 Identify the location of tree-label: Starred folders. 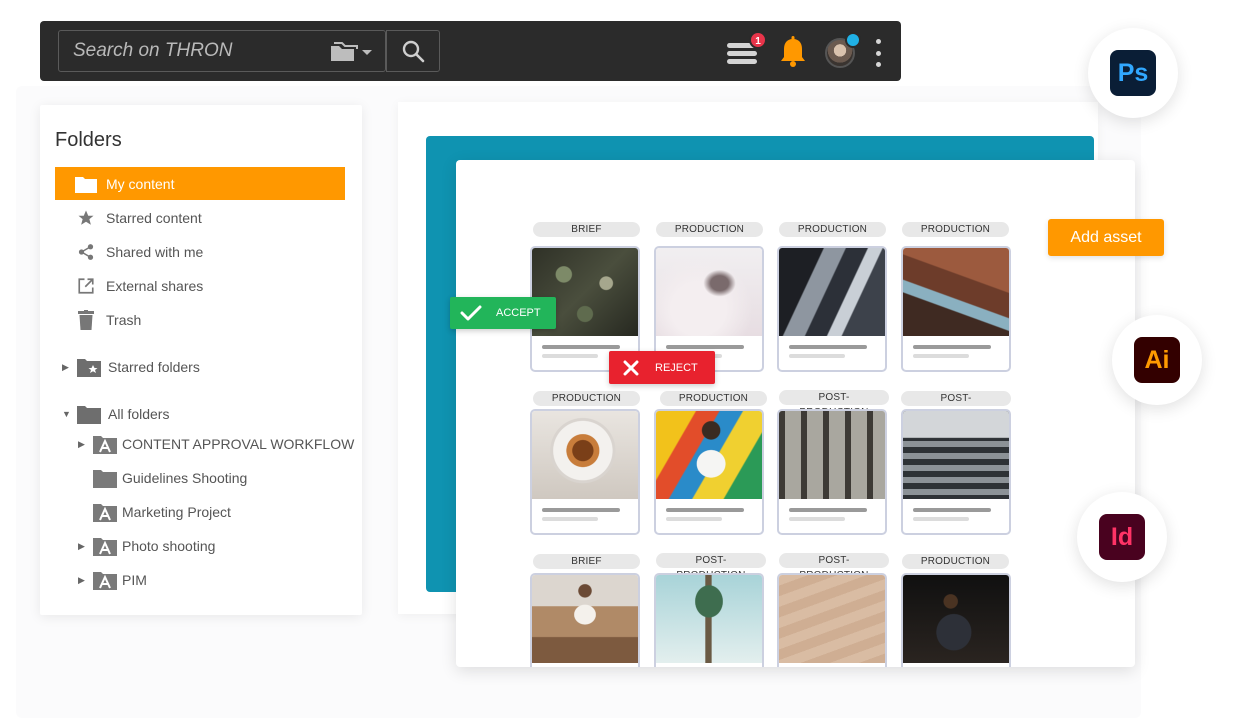
(154, 367).